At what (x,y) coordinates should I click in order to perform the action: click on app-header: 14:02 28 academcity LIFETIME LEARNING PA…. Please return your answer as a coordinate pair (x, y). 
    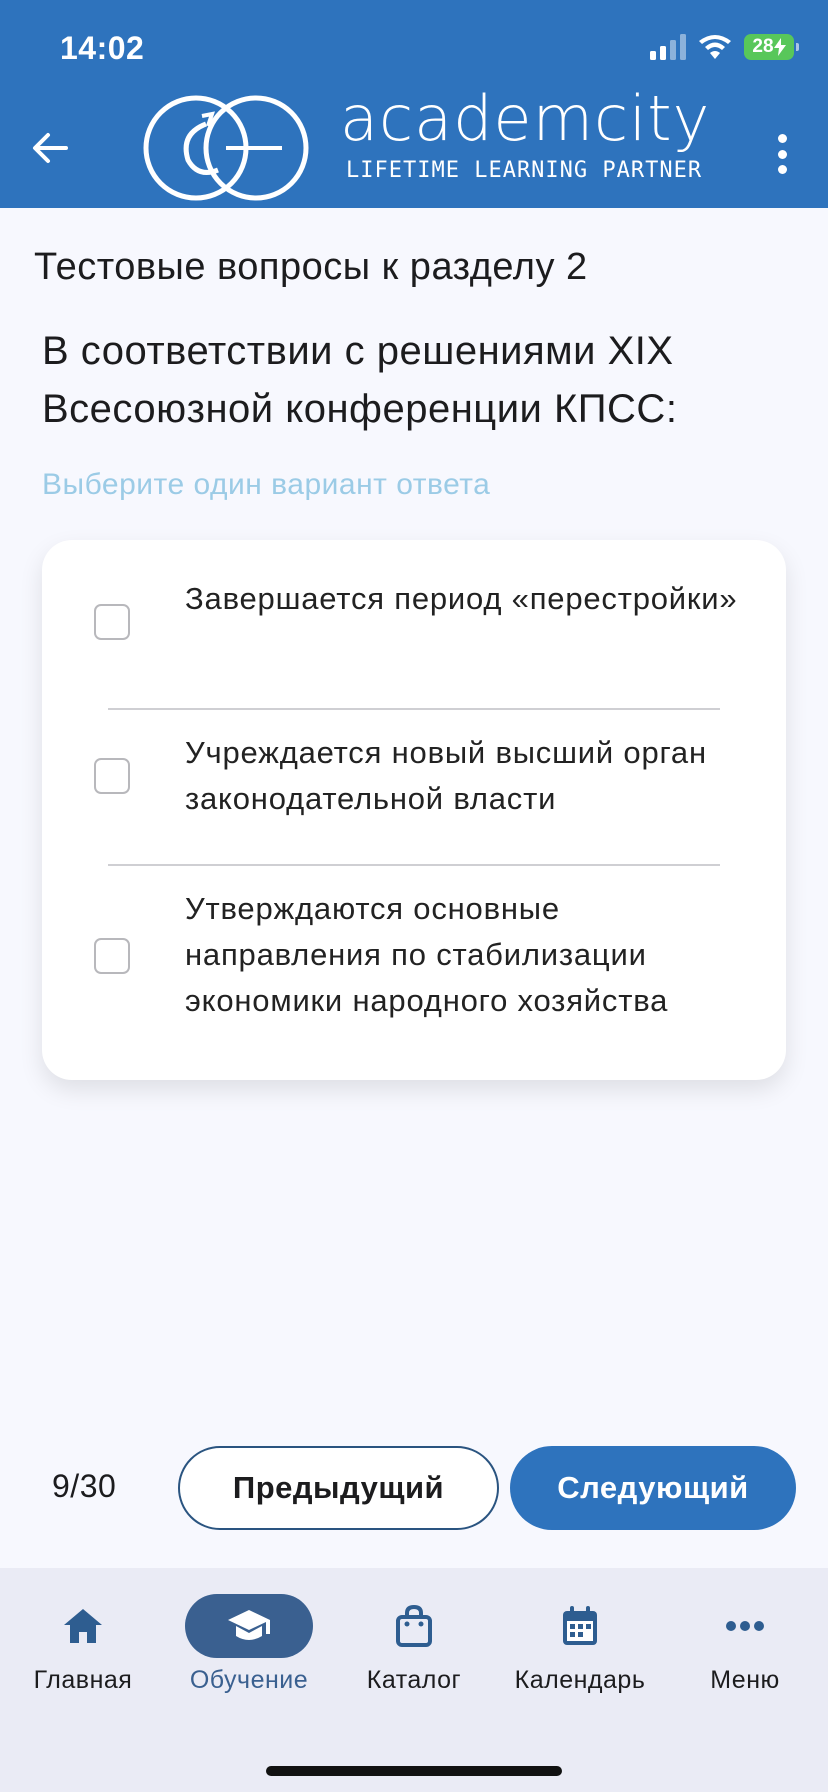
    Looking at the image, I should click on (414, 104).